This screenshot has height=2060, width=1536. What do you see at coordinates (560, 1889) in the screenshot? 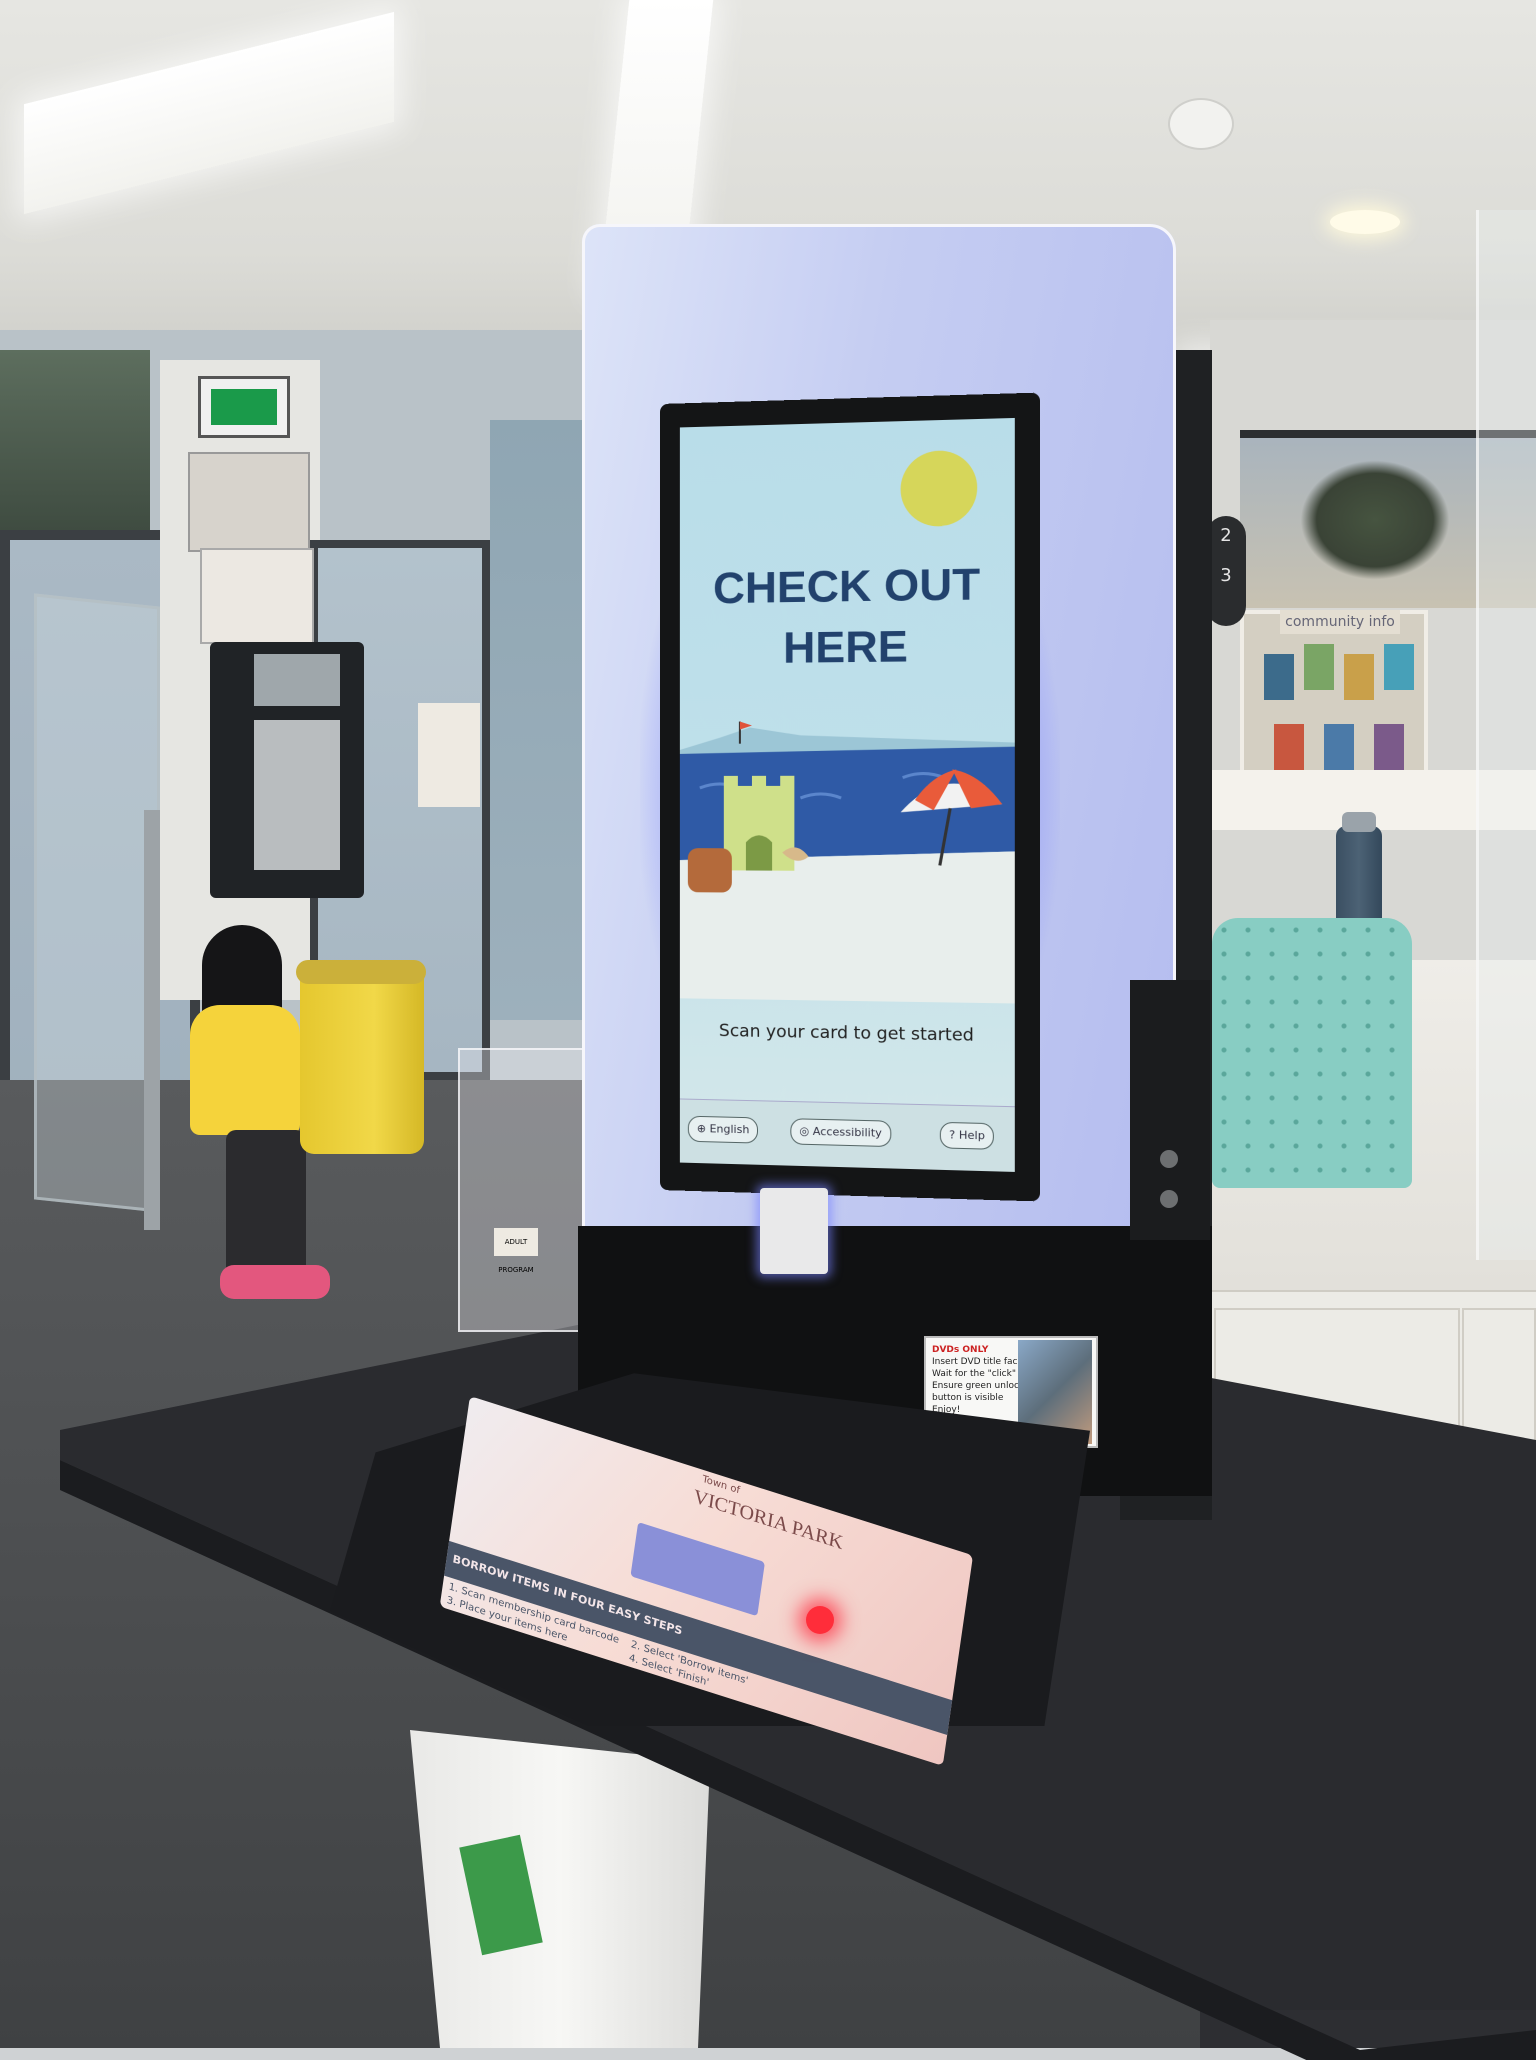
I see `white-rubbish-bin` at bounding box center [560, 1889].